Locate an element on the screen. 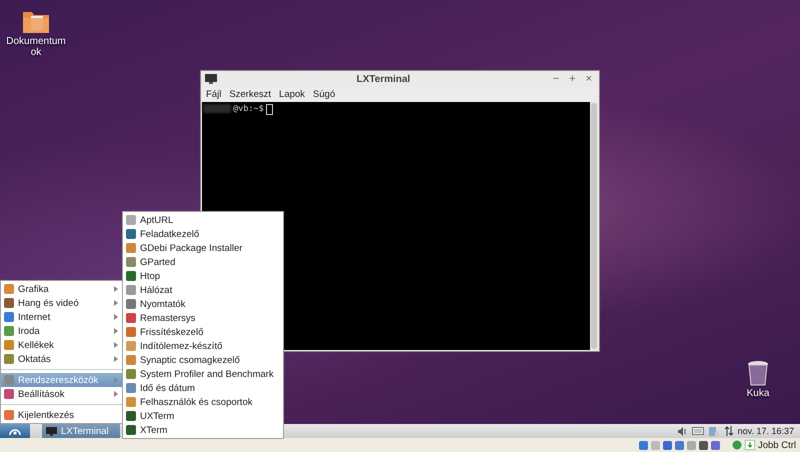  menu-item: XTerm is located at coordinates (203, 430).